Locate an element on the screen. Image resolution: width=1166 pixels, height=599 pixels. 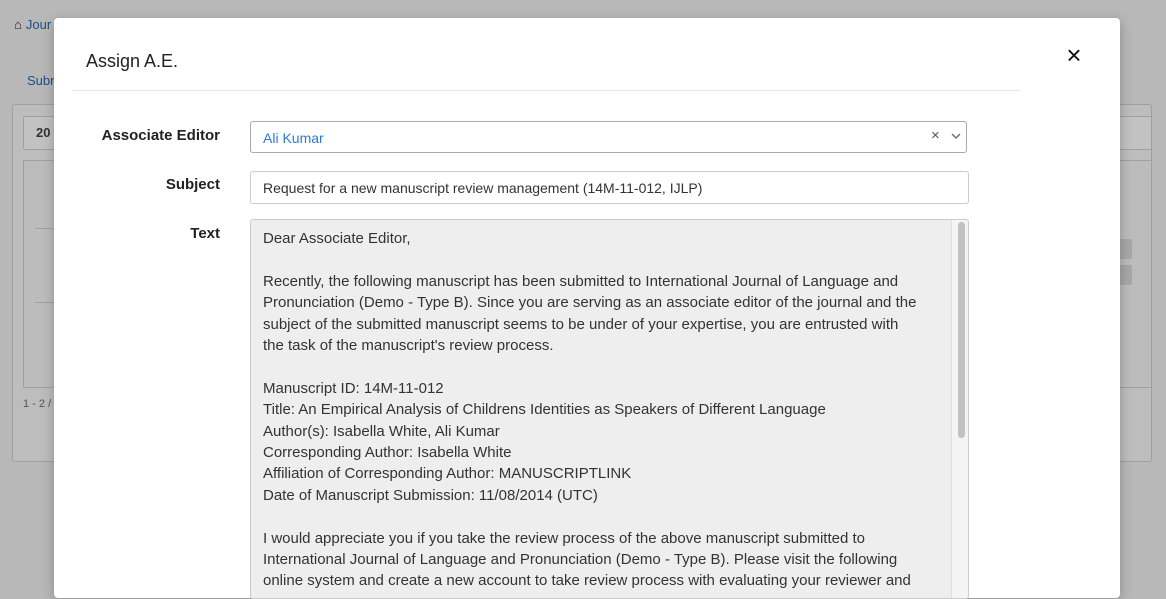
message-line: Corresponding Author: Isabella White is located at coordinates (387, 453).